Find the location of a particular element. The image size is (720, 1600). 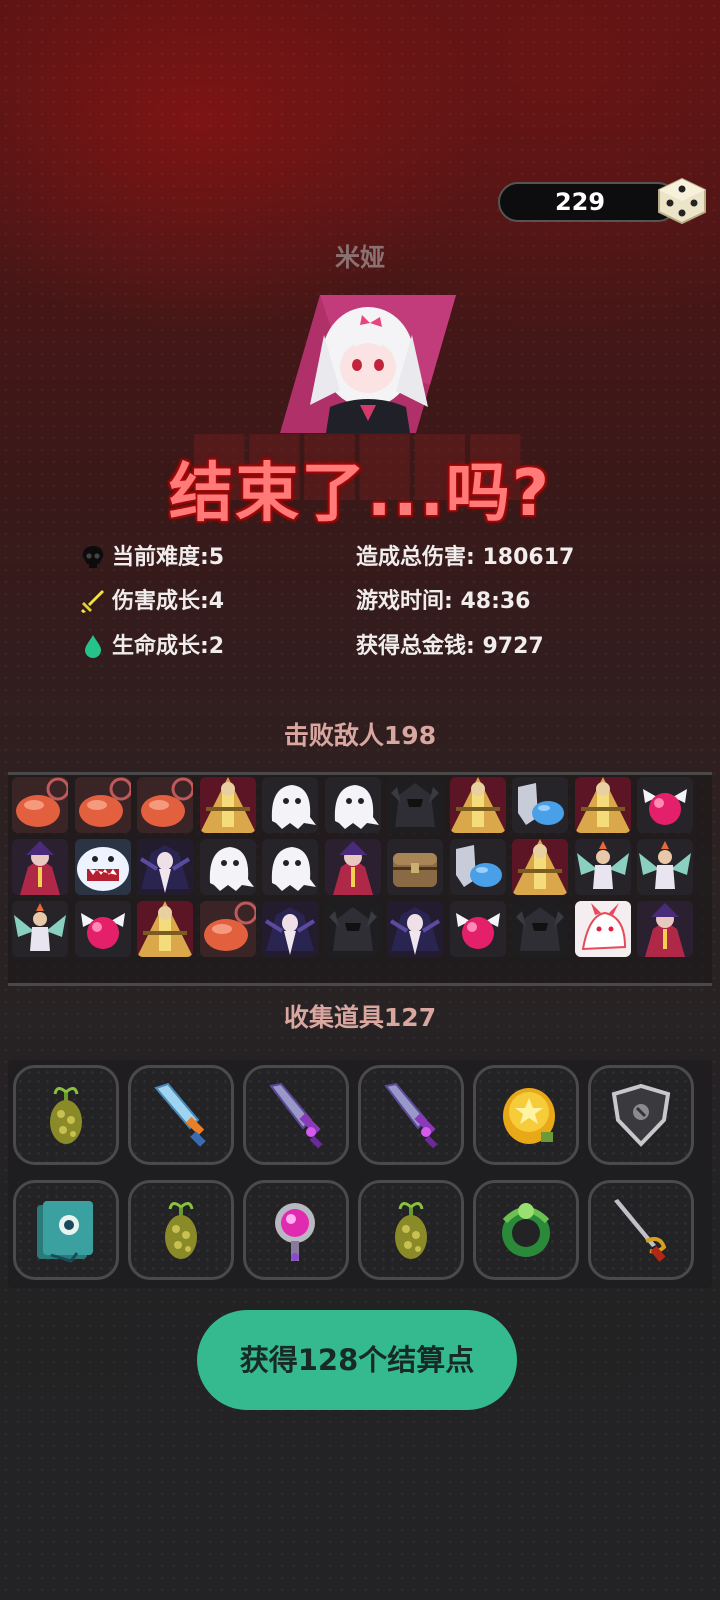

item-orb-staff-icon is located at coordinates (296, 1230).